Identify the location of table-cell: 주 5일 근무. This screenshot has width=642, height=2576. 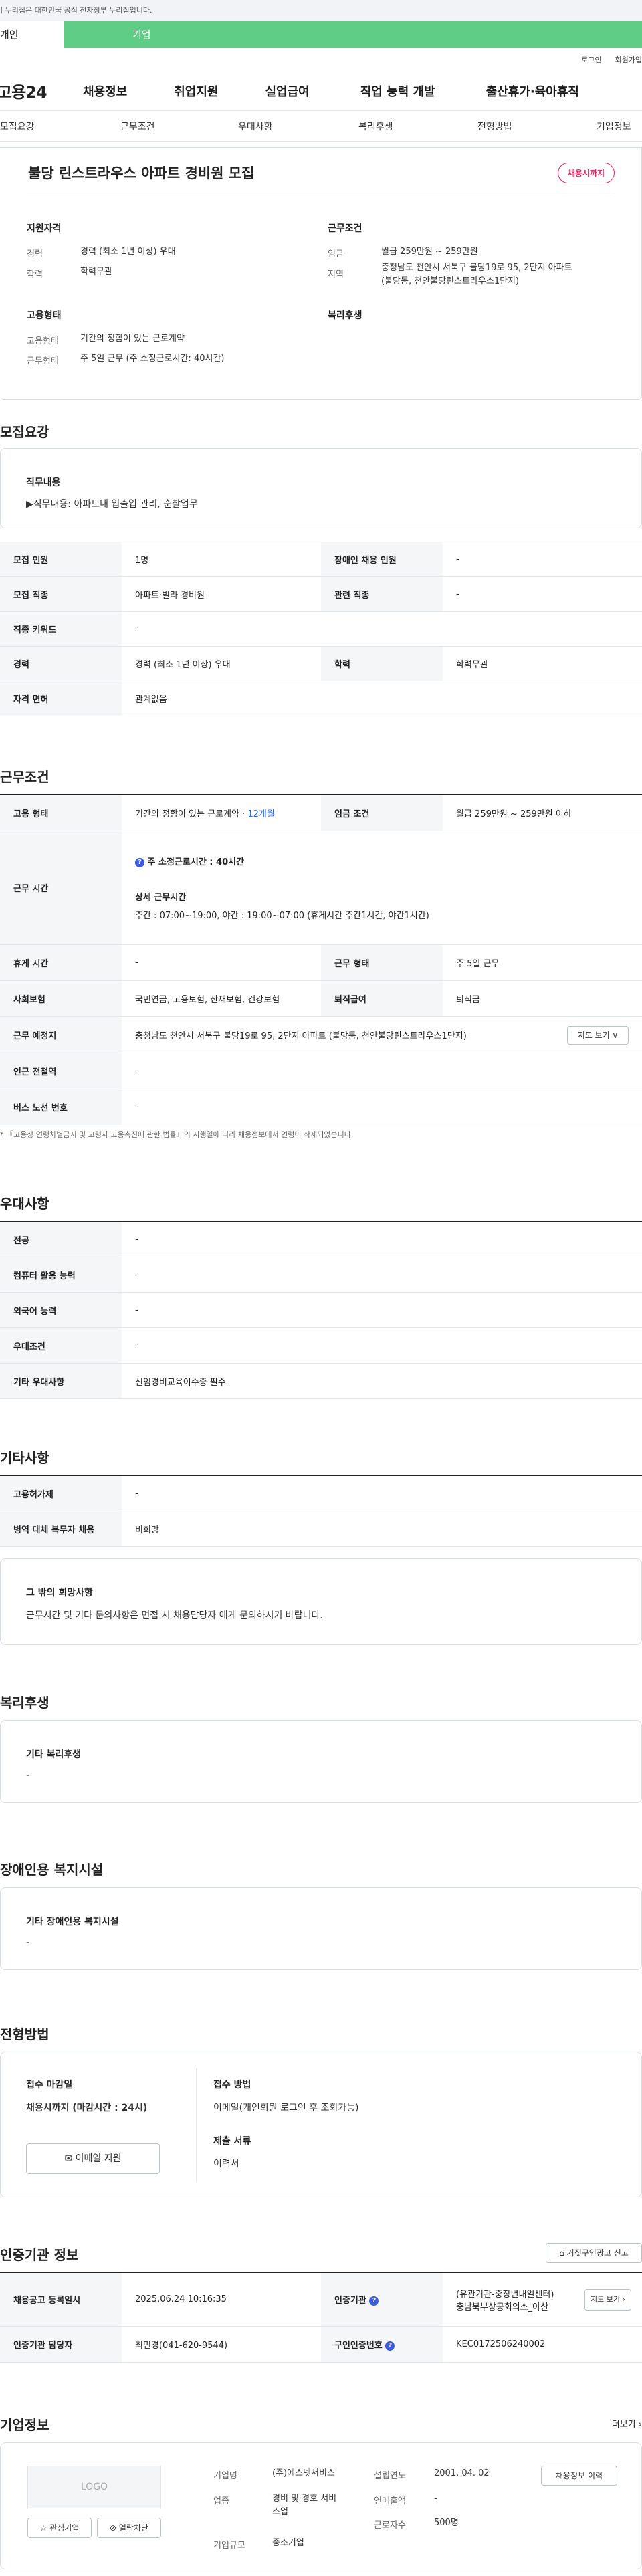
(542, 963).